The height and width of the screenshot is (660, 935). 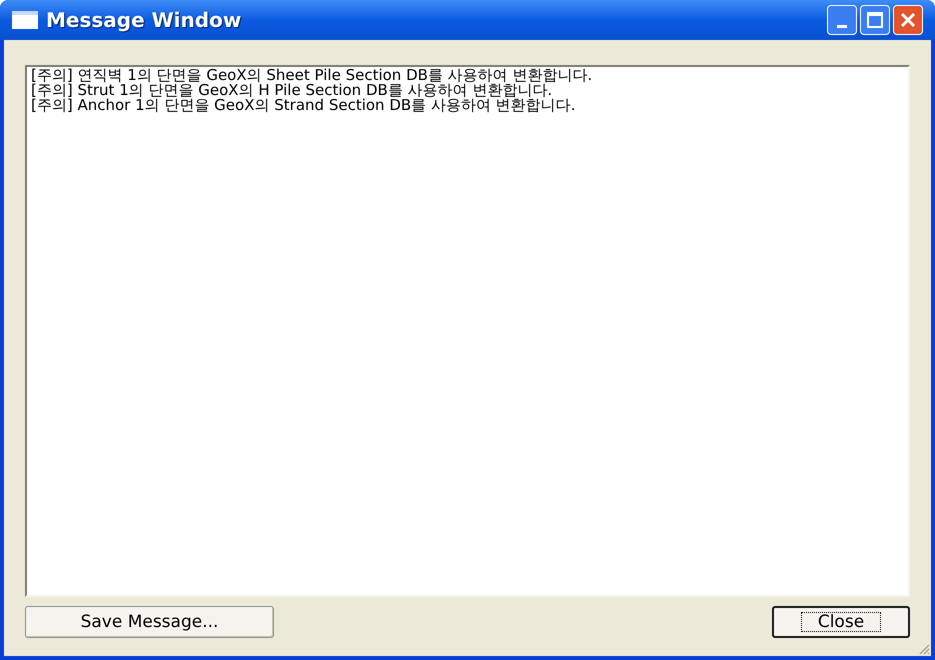 I want to click on window-icon, so click(x=25, y=20).